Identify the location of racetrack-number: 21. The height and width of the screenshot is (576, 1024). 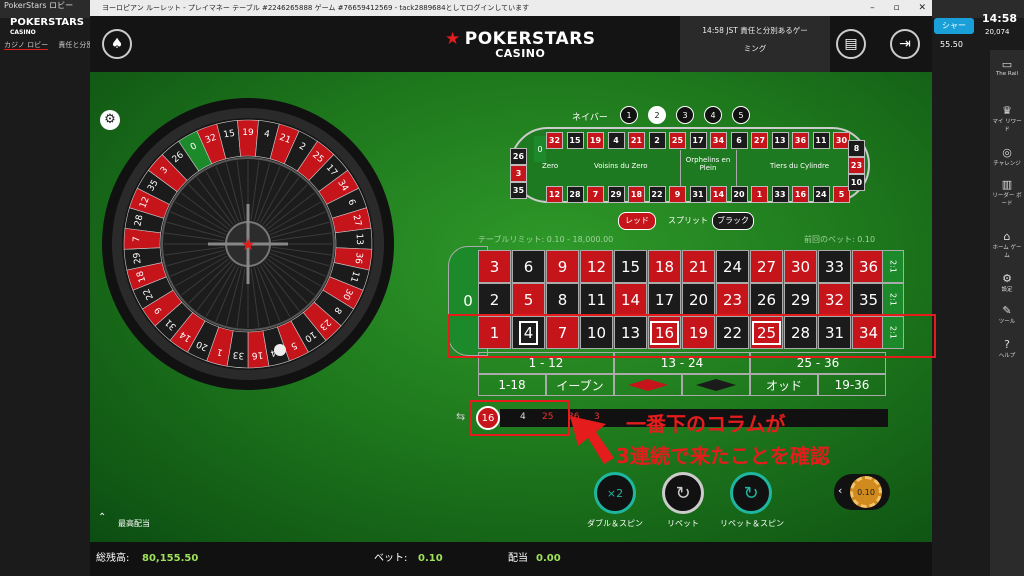
(636, 140).